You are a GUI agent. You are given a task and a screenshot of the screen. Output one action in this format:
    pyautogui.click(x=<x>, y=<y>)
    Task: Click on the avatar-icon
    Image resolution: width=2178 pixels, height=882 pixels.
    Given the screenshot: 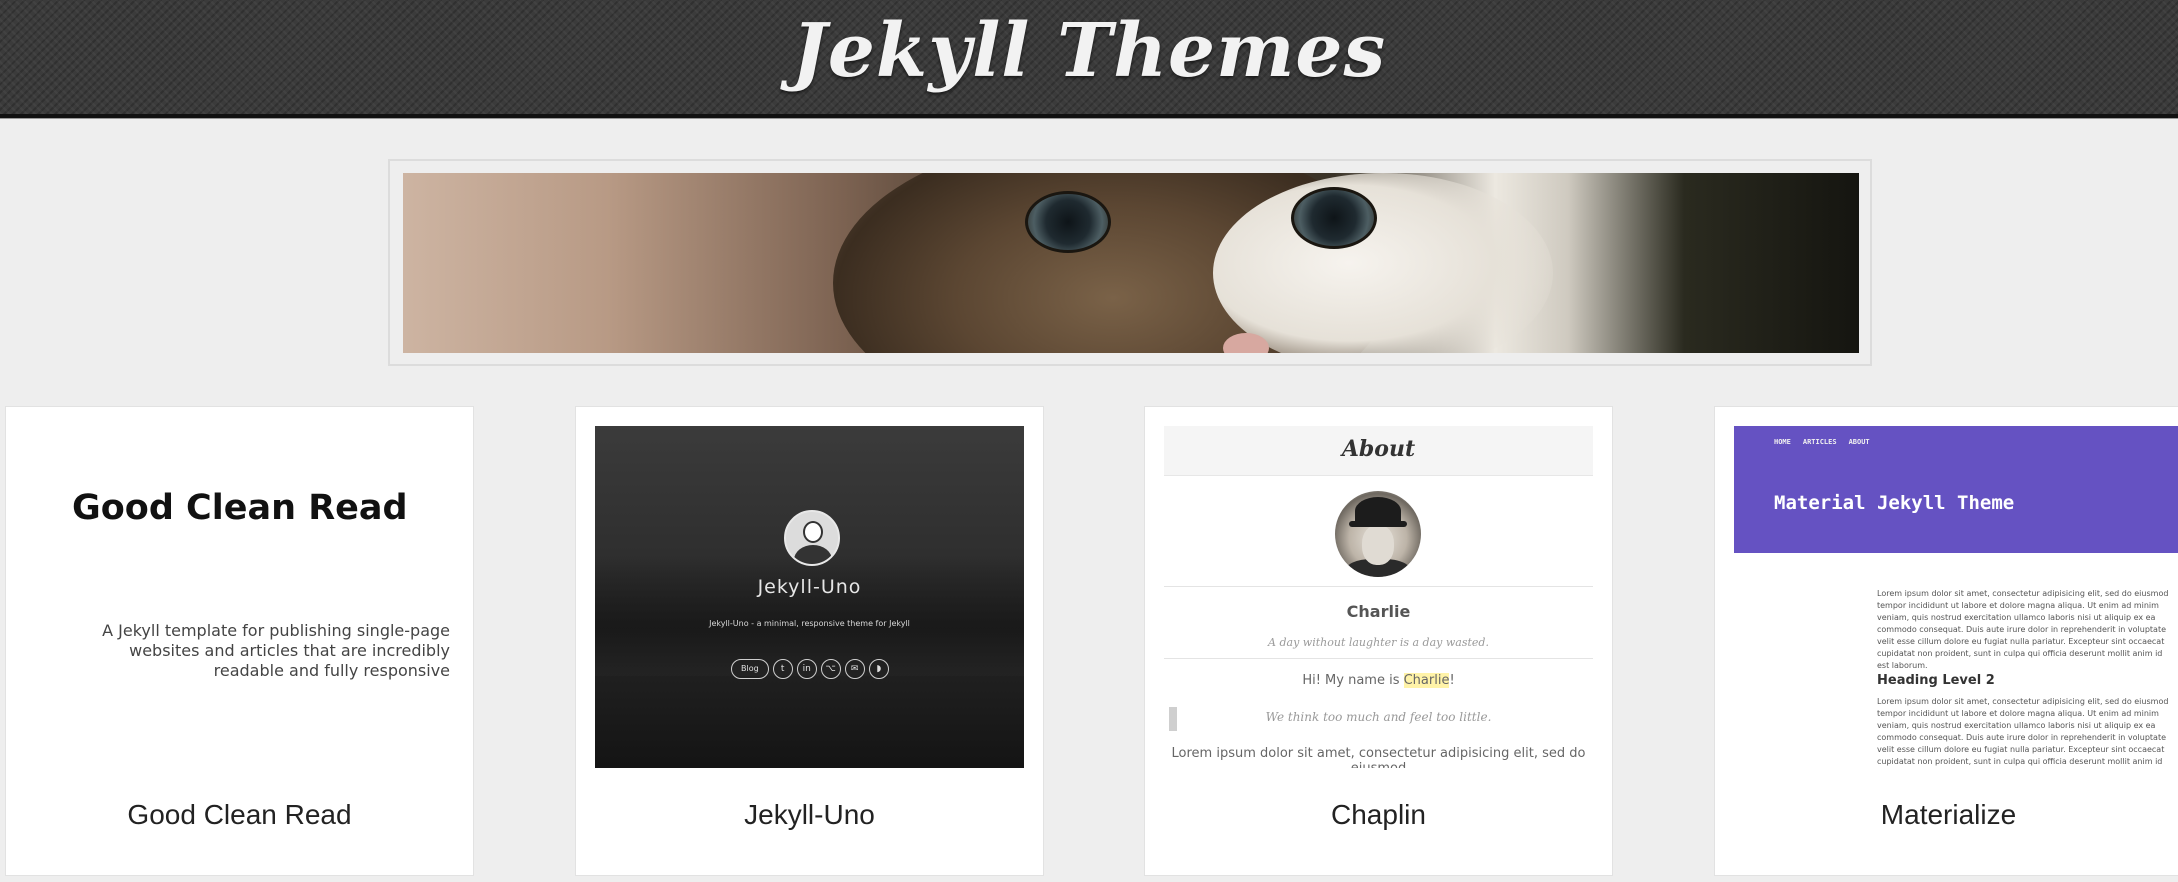 What is the action you would take?
    pyautogui.click(x=812, y=538)
    